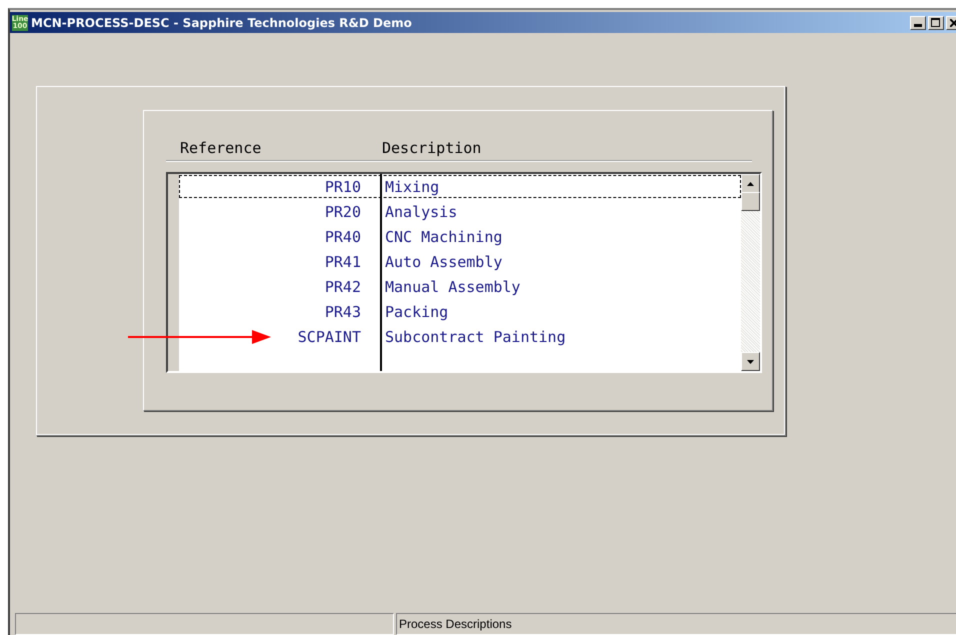 This screenshot has width=956, height=635. What do you see at coordinates (342, 187) in the screenshot?
I see `reference-cell-text: PR10` at bounding box center [342, 187].